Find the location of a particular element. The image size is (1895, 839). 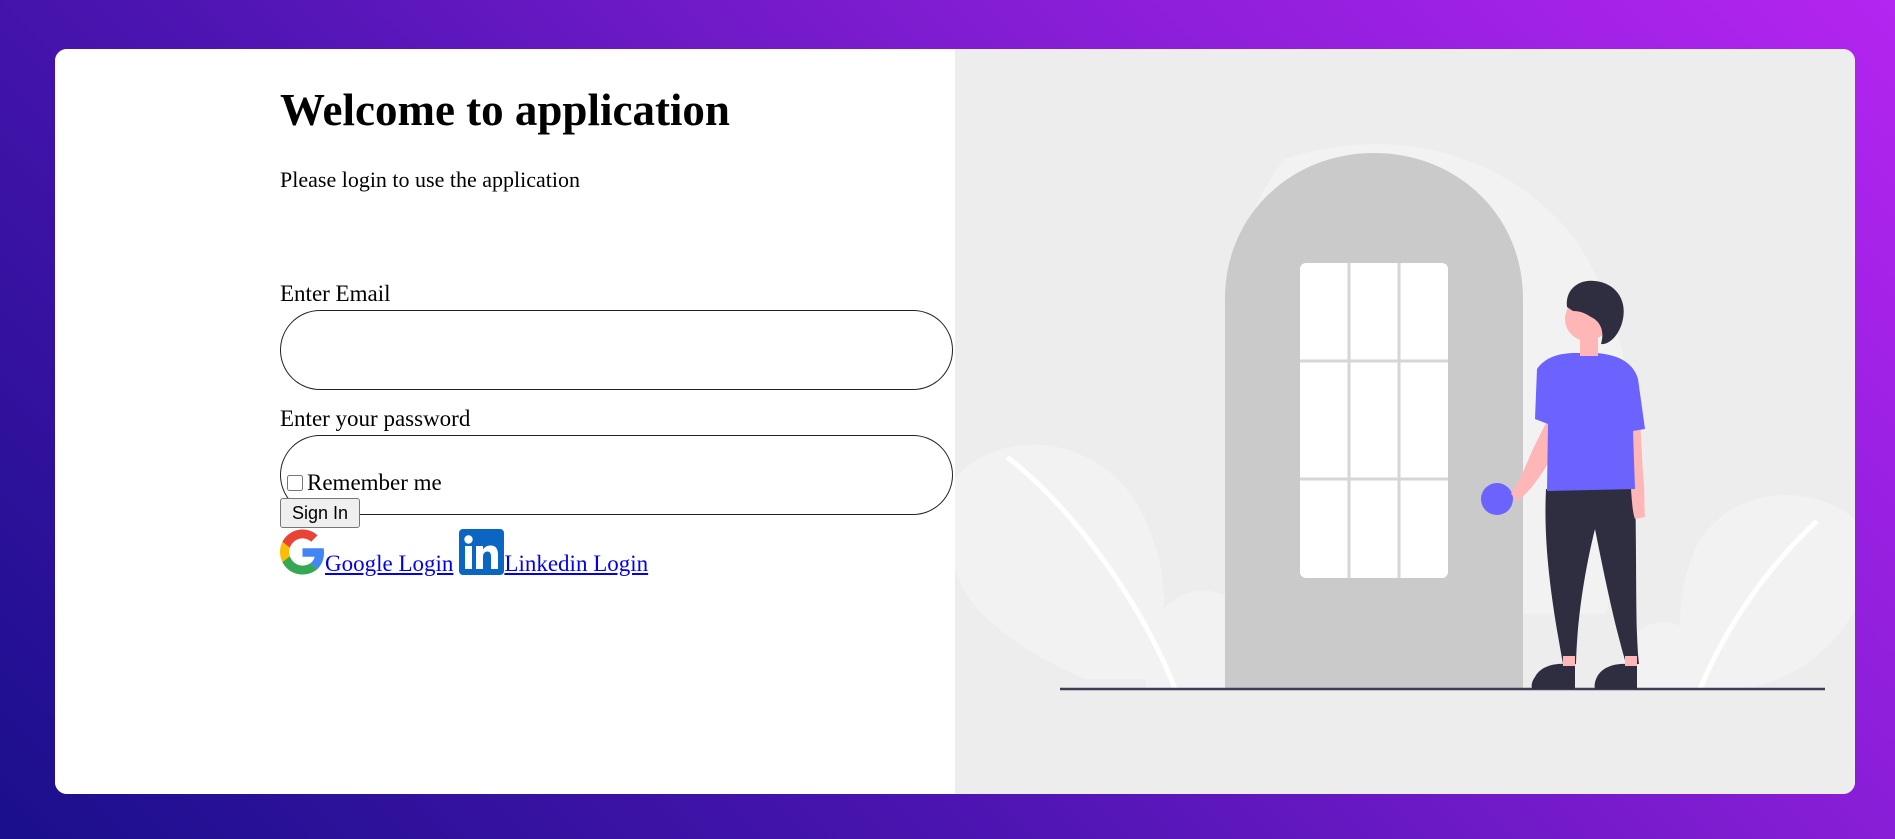

remember-me-row: Remember me is located at coordinates (363, 483).